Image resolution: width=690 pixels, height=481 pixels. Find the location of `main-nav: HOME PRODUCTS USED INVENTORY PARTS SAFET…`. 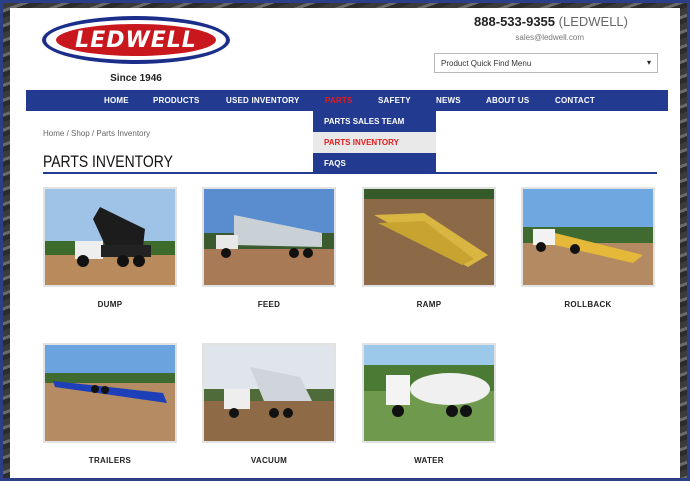

main-nav: HOME PRODUCTS USED INVENTORY PARTS SAFET… is located at coordinates (347, 100).